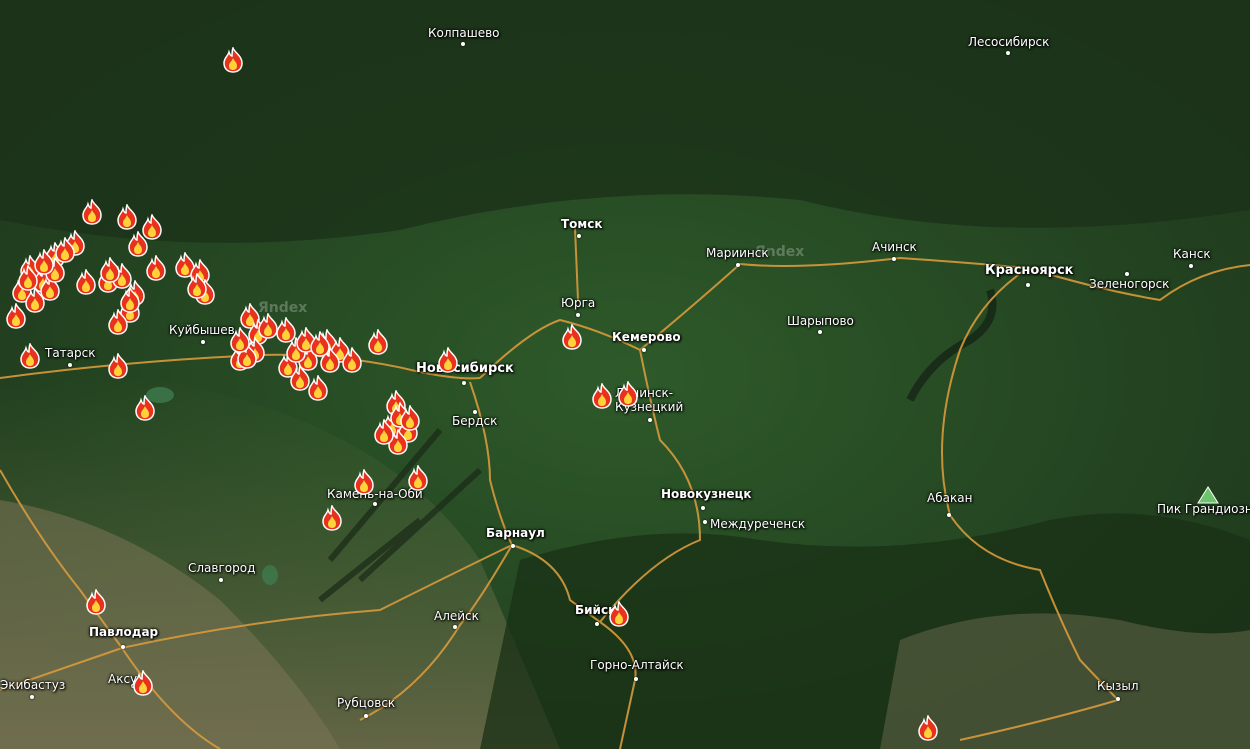 This screenshot has width=1250, height=749. What do you see at coordinates (582, 224) in the screenshot?
I see `city-label-tomsk: Томск` at bounding box center [582, 224].